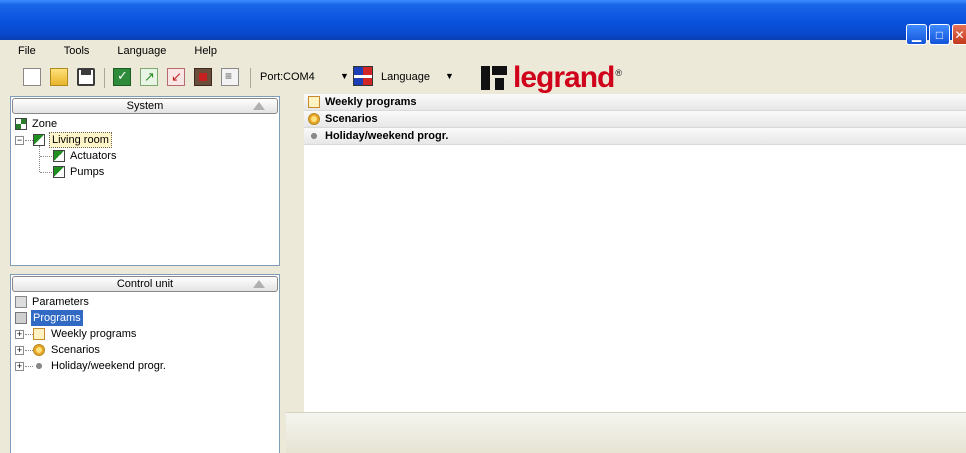 The width and height of the screenshot is (966, 453). What do you see at coordinates (483, 22) in the screenshot?
I see `title-bar: ▁ □ ✕` at bounding box center [483, 22].